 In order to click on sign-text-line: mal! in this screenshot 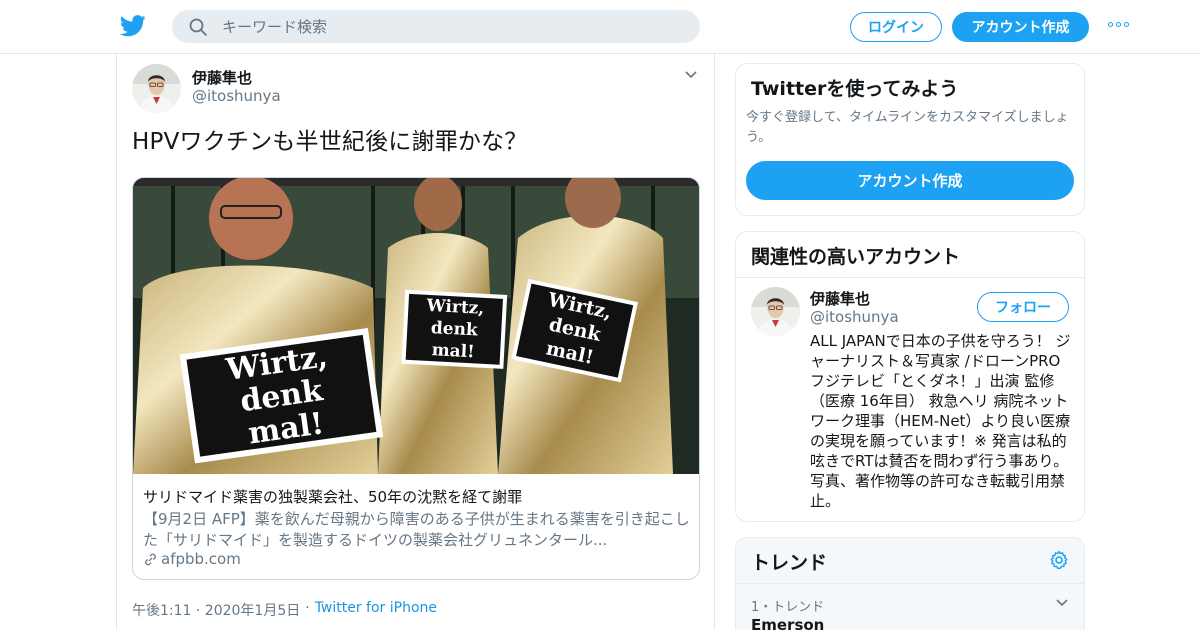, I will do `click(453, 351)`.